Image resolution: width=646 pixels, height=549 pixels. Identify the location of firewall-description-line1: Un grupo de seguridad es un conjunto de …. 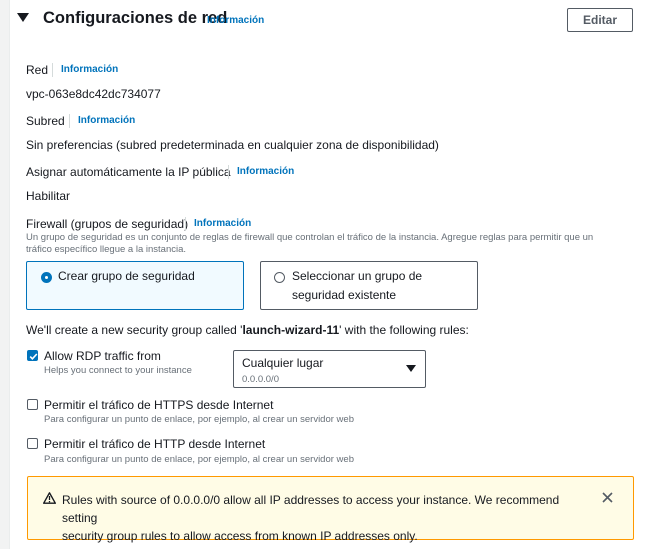
(310, 237).